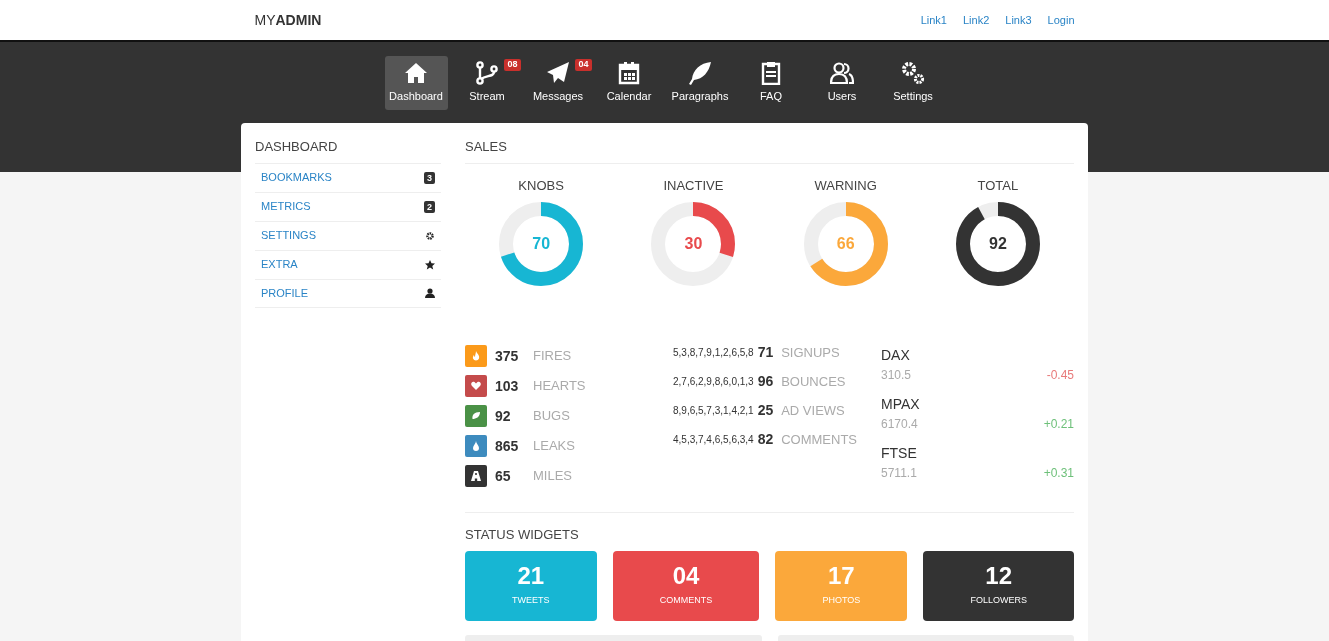  I want to click on gears-icon, so click(913, 73).